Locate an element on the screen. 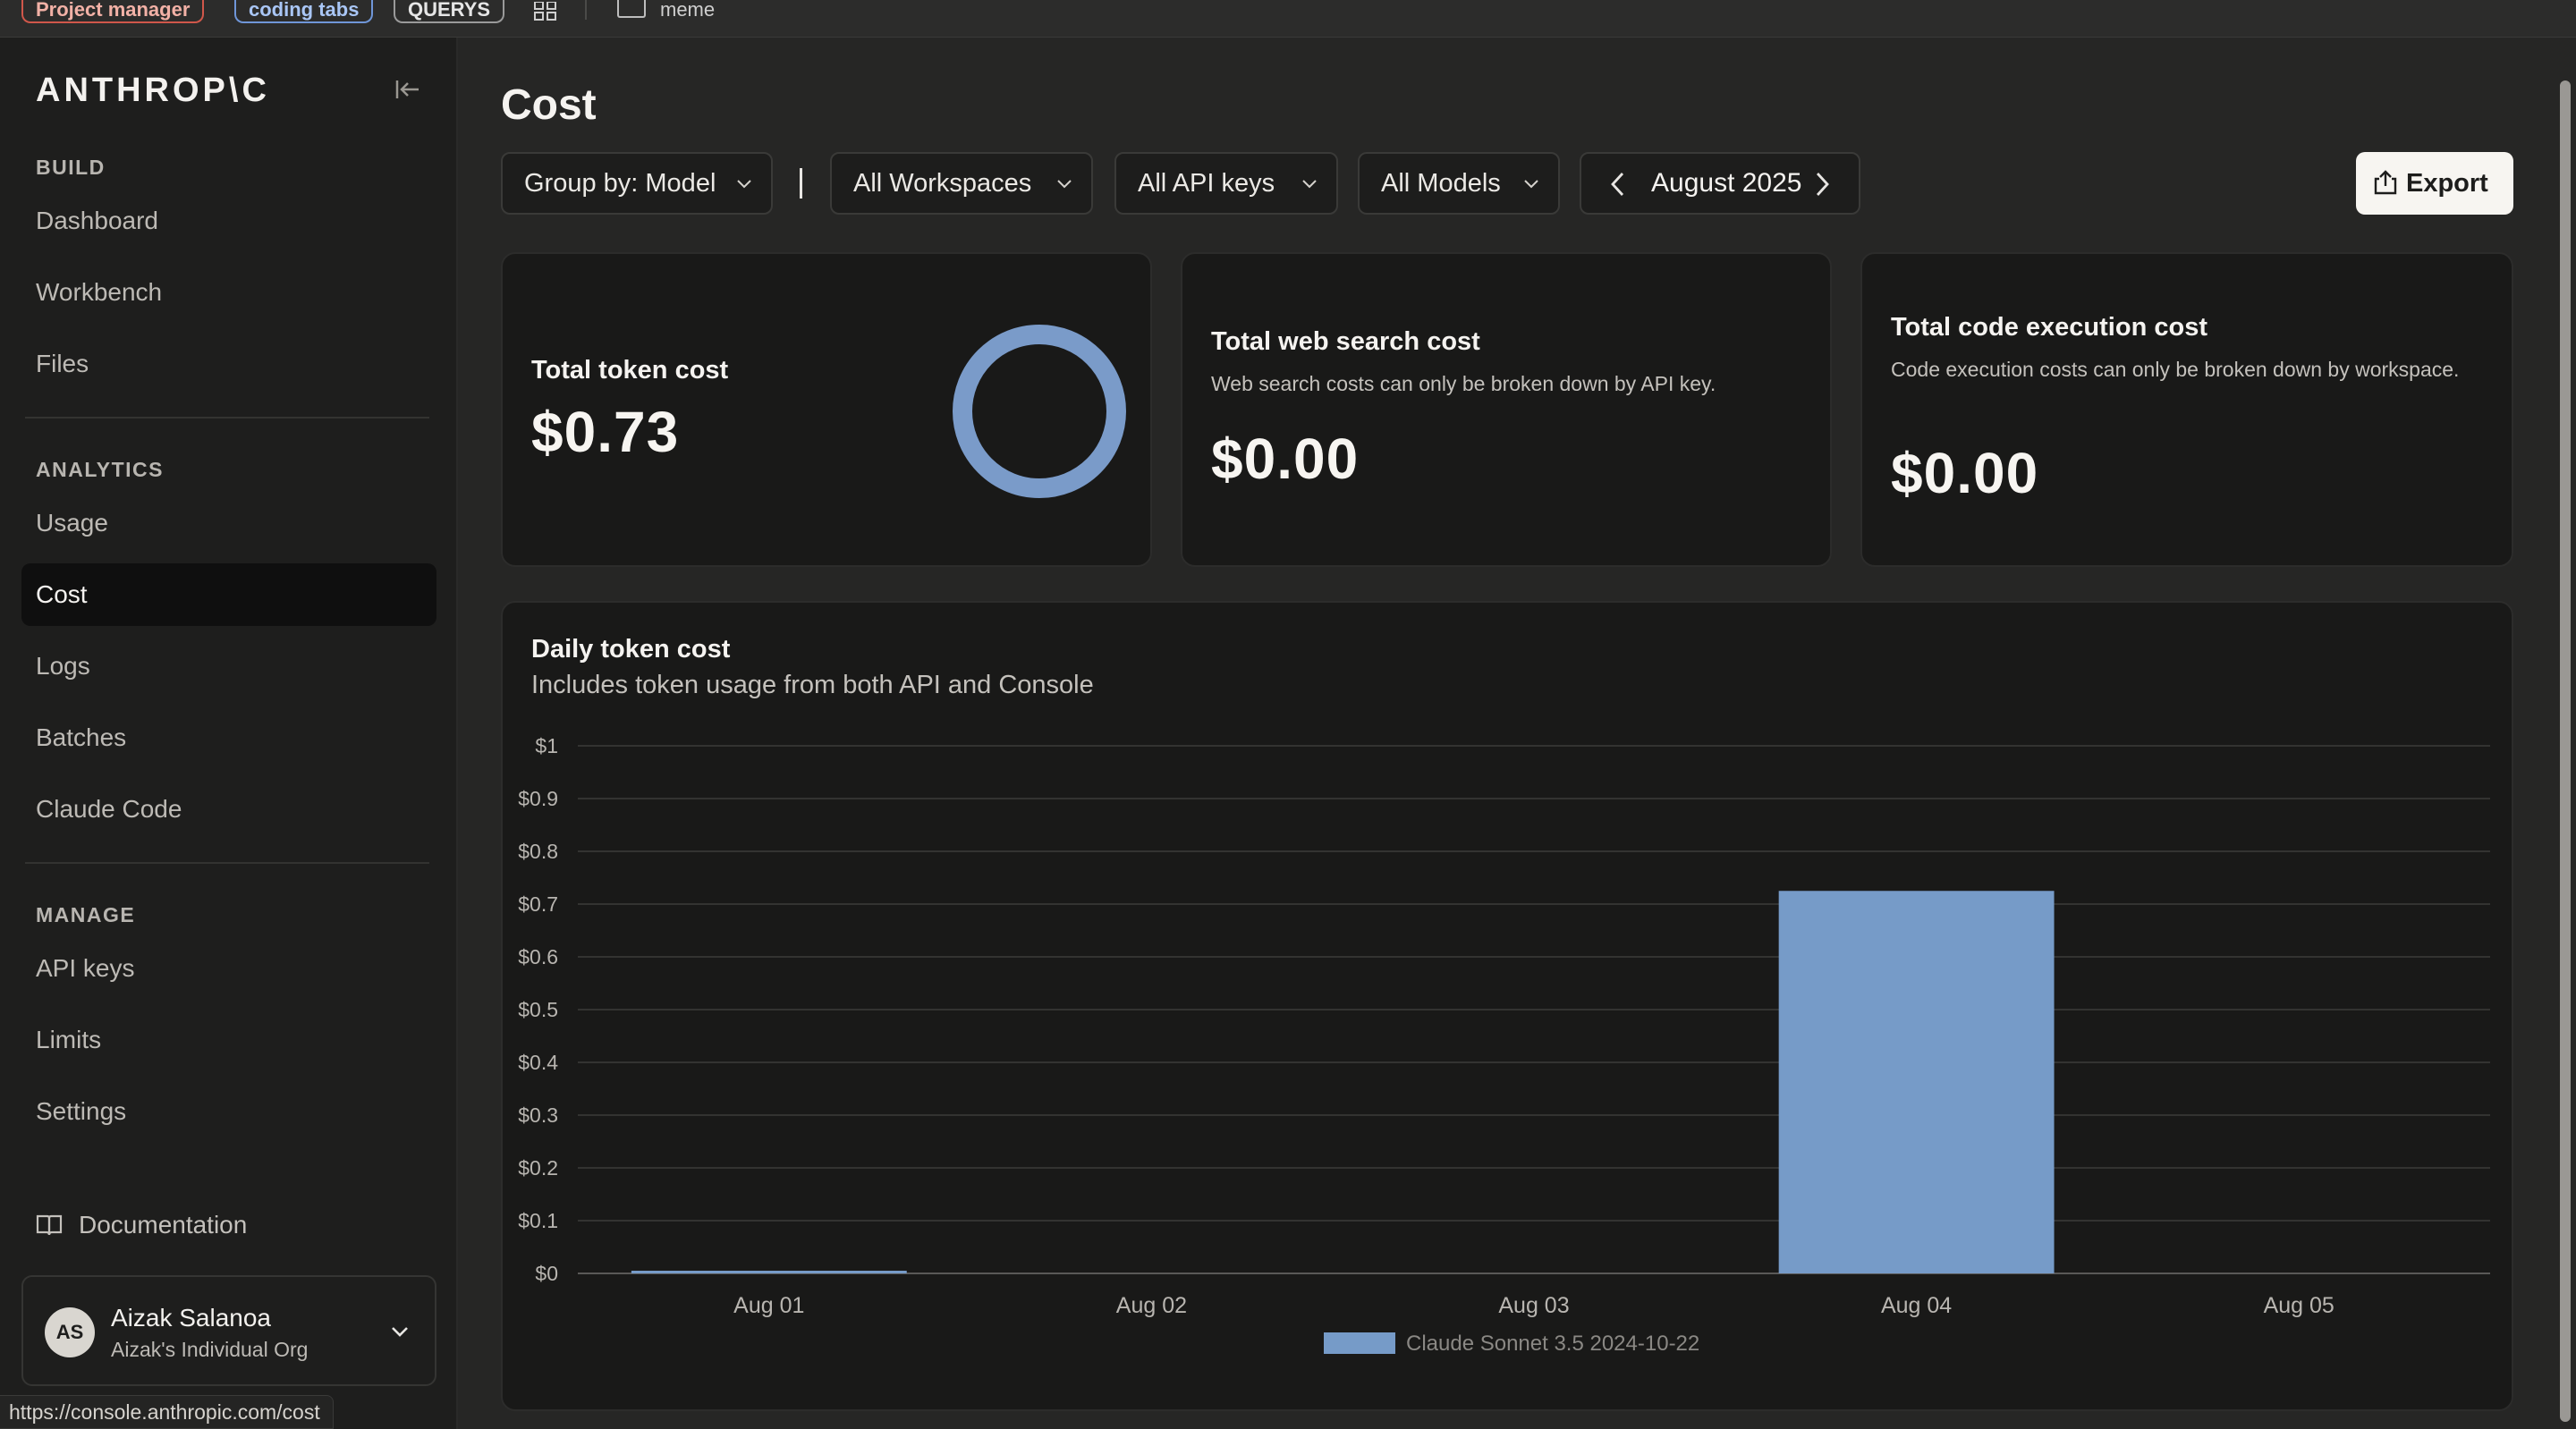 The image size is (2576, 1429). y-tick-label: $0.2 is located at coordinates (538, 1168).